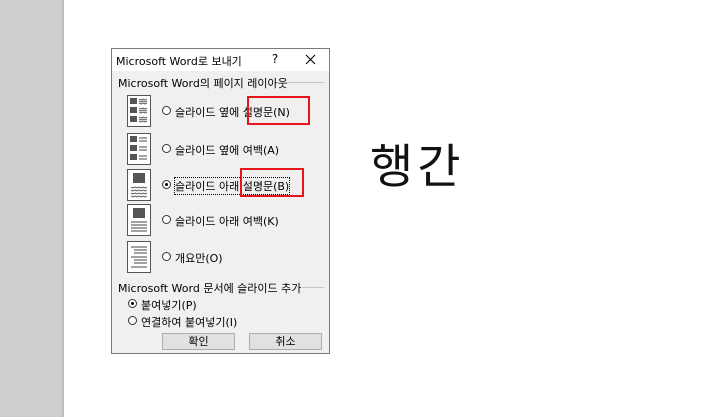 The width and height of the screenshot is (720, 417). What do you see at coordinates (278, 110) in the screenshot?
I see `highlight-box-notes-next` at bounding box center [278, 110].